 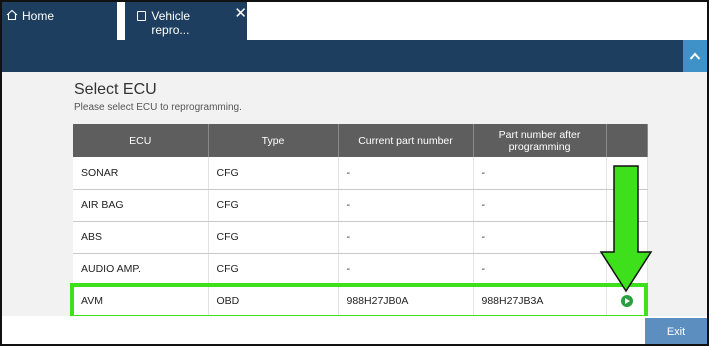 I want to click on page-subtitle: Please select ECU to reprogramming., so click(x=158, y=107).